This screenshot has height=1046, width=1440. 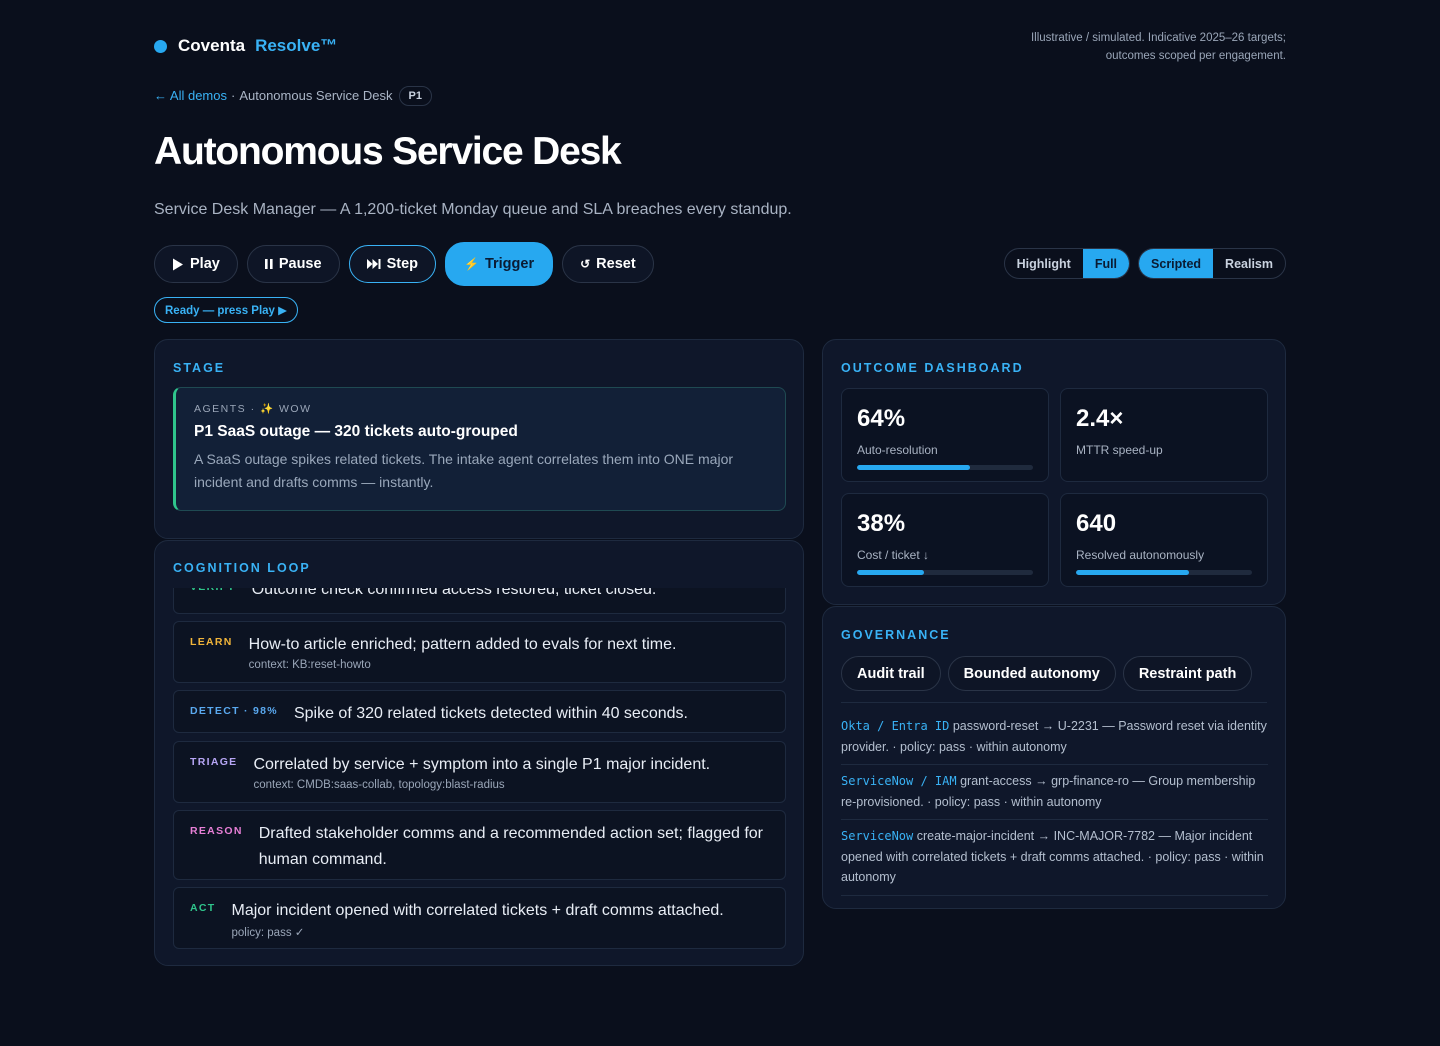 What do you see at coordinates (896, 635) in the screenshot?
I see `governance-label: GOVERNANCE` at bounding box center [896, 635].